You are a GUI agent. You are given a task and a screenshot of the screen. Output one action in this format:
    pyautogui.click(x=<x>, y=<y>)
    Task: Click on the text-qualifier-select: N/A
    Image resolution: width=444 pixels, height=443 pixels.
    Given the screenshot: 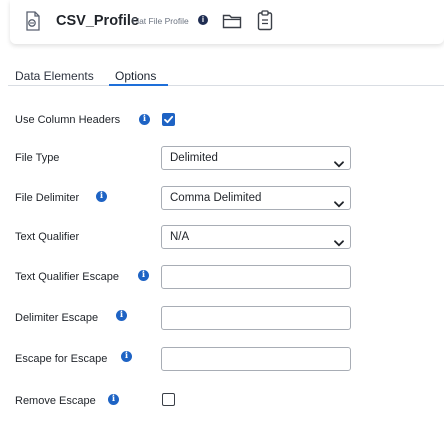 What is the action you would take?
    pyautogui.click(x=256, y=237)
    